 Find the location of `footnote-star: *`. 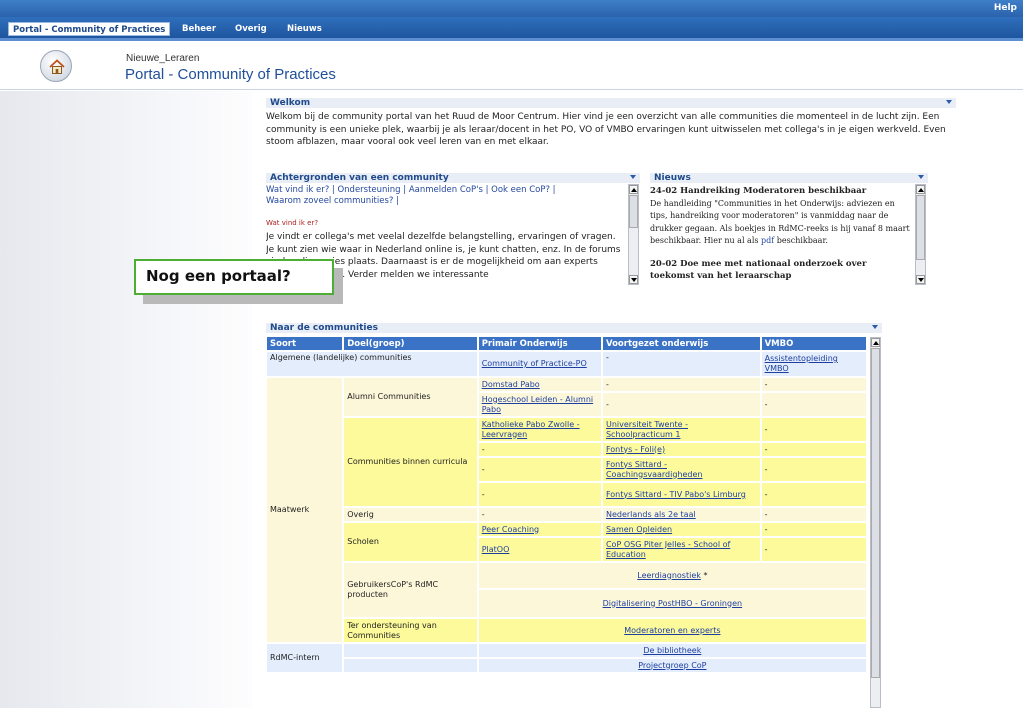

footnote-star: * is located at coordinates (705, 575).